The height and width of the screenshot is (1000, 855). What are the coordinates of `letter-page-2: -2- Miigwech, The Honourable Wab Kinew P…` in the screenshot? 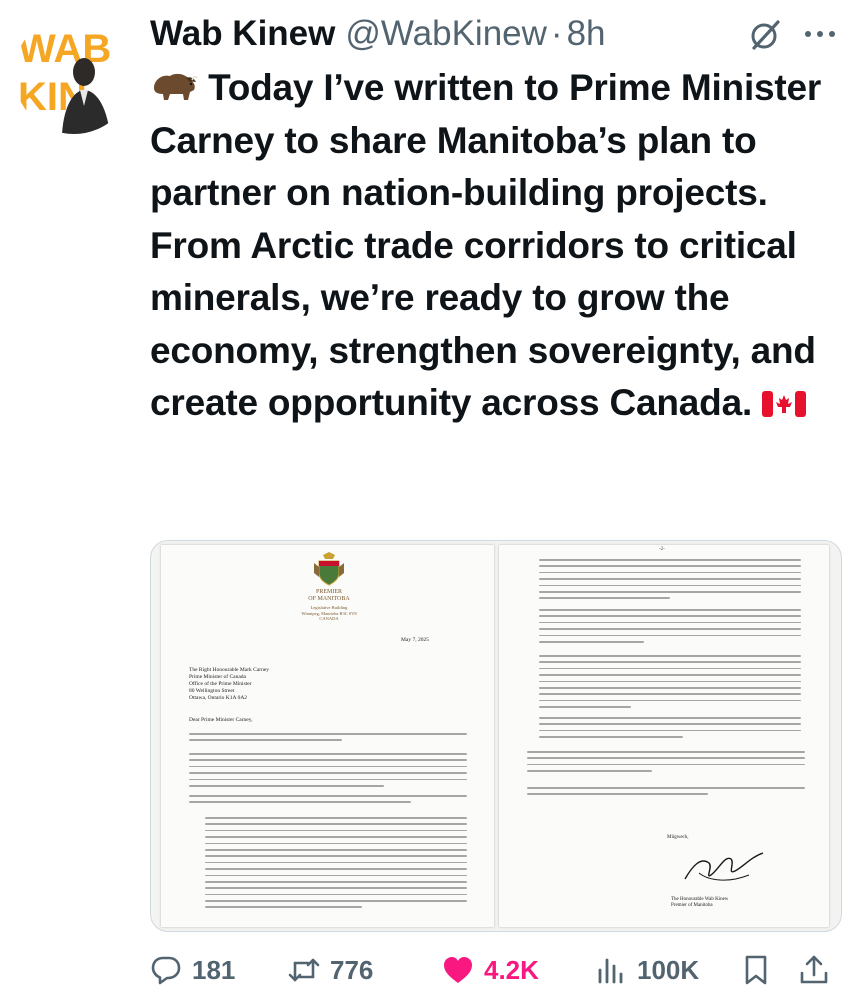 It's located at (664, 736).